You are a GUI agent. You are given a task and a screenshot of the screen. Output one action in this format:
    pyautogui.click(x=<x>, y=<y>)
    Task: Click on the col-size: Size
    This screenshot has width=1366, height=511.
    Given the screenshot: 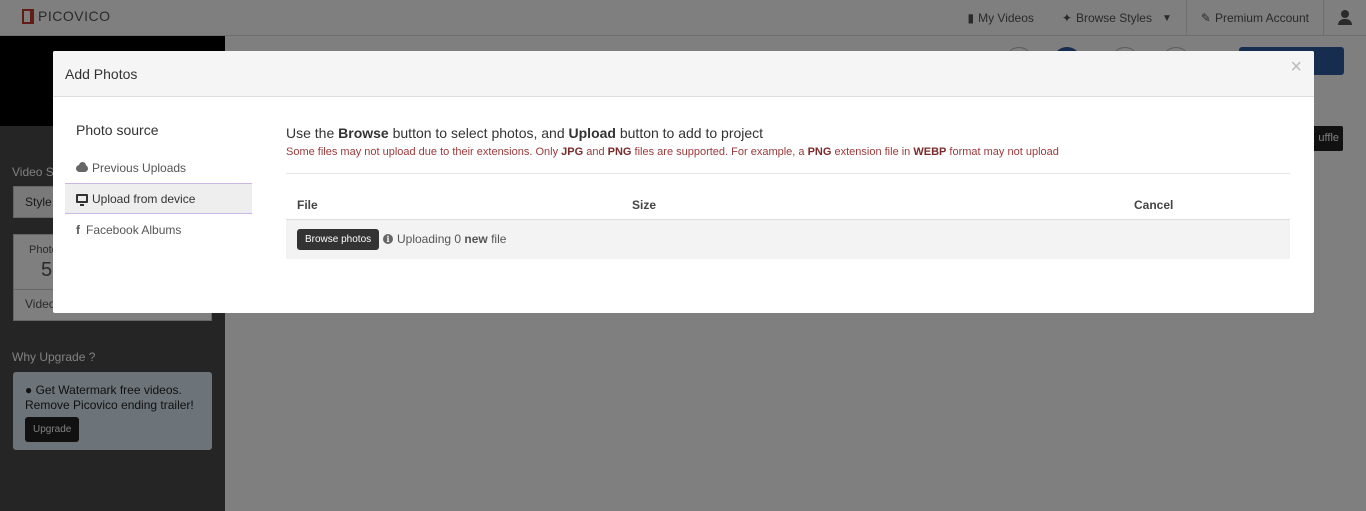 What is the action you would take?
    pyautogui.click(x=644, y=205)
    